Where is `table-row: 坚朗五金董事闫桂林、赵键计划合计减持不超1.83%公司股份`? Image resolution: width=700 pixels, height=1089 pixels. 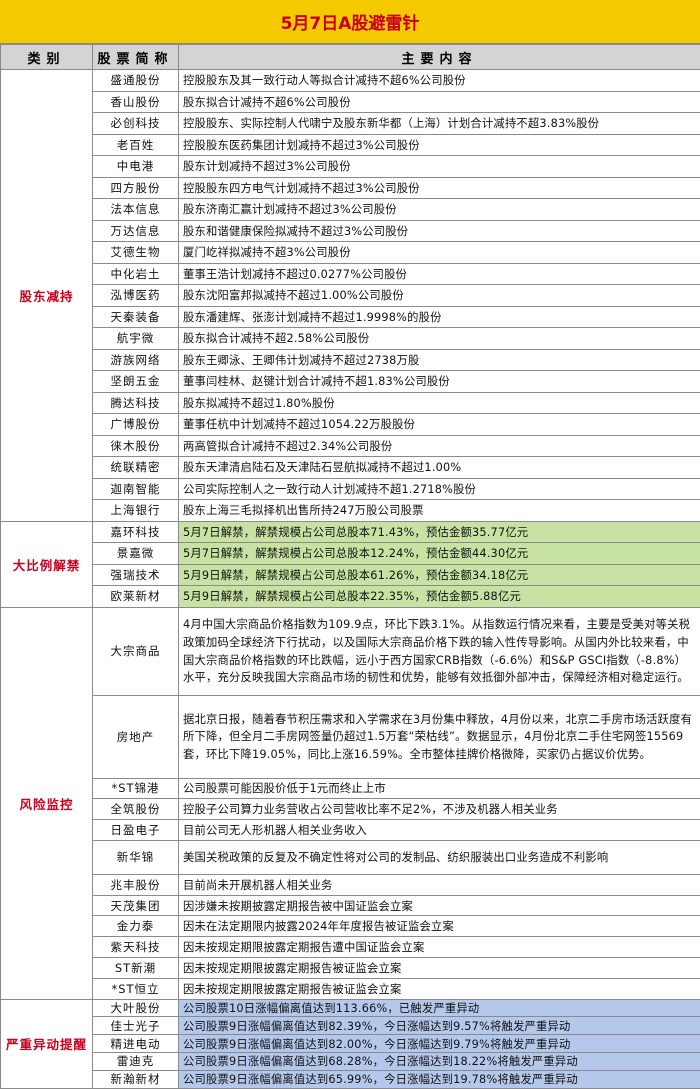 table-row: 坚朗五金董事闫桂林、赵键计划合计减持不超1.83%公司股份 is located at coordinates (350, 382).